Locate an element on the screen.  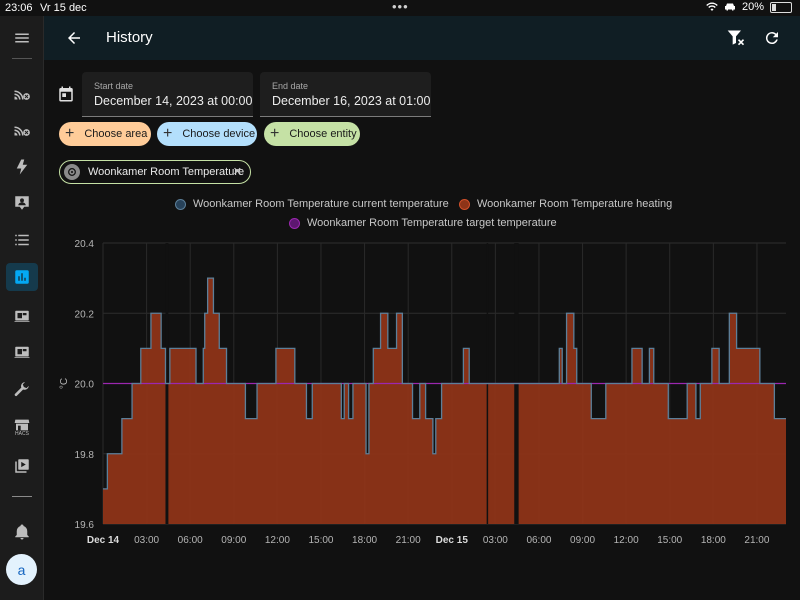
wifi-icon is located at coordinates (712, 6).